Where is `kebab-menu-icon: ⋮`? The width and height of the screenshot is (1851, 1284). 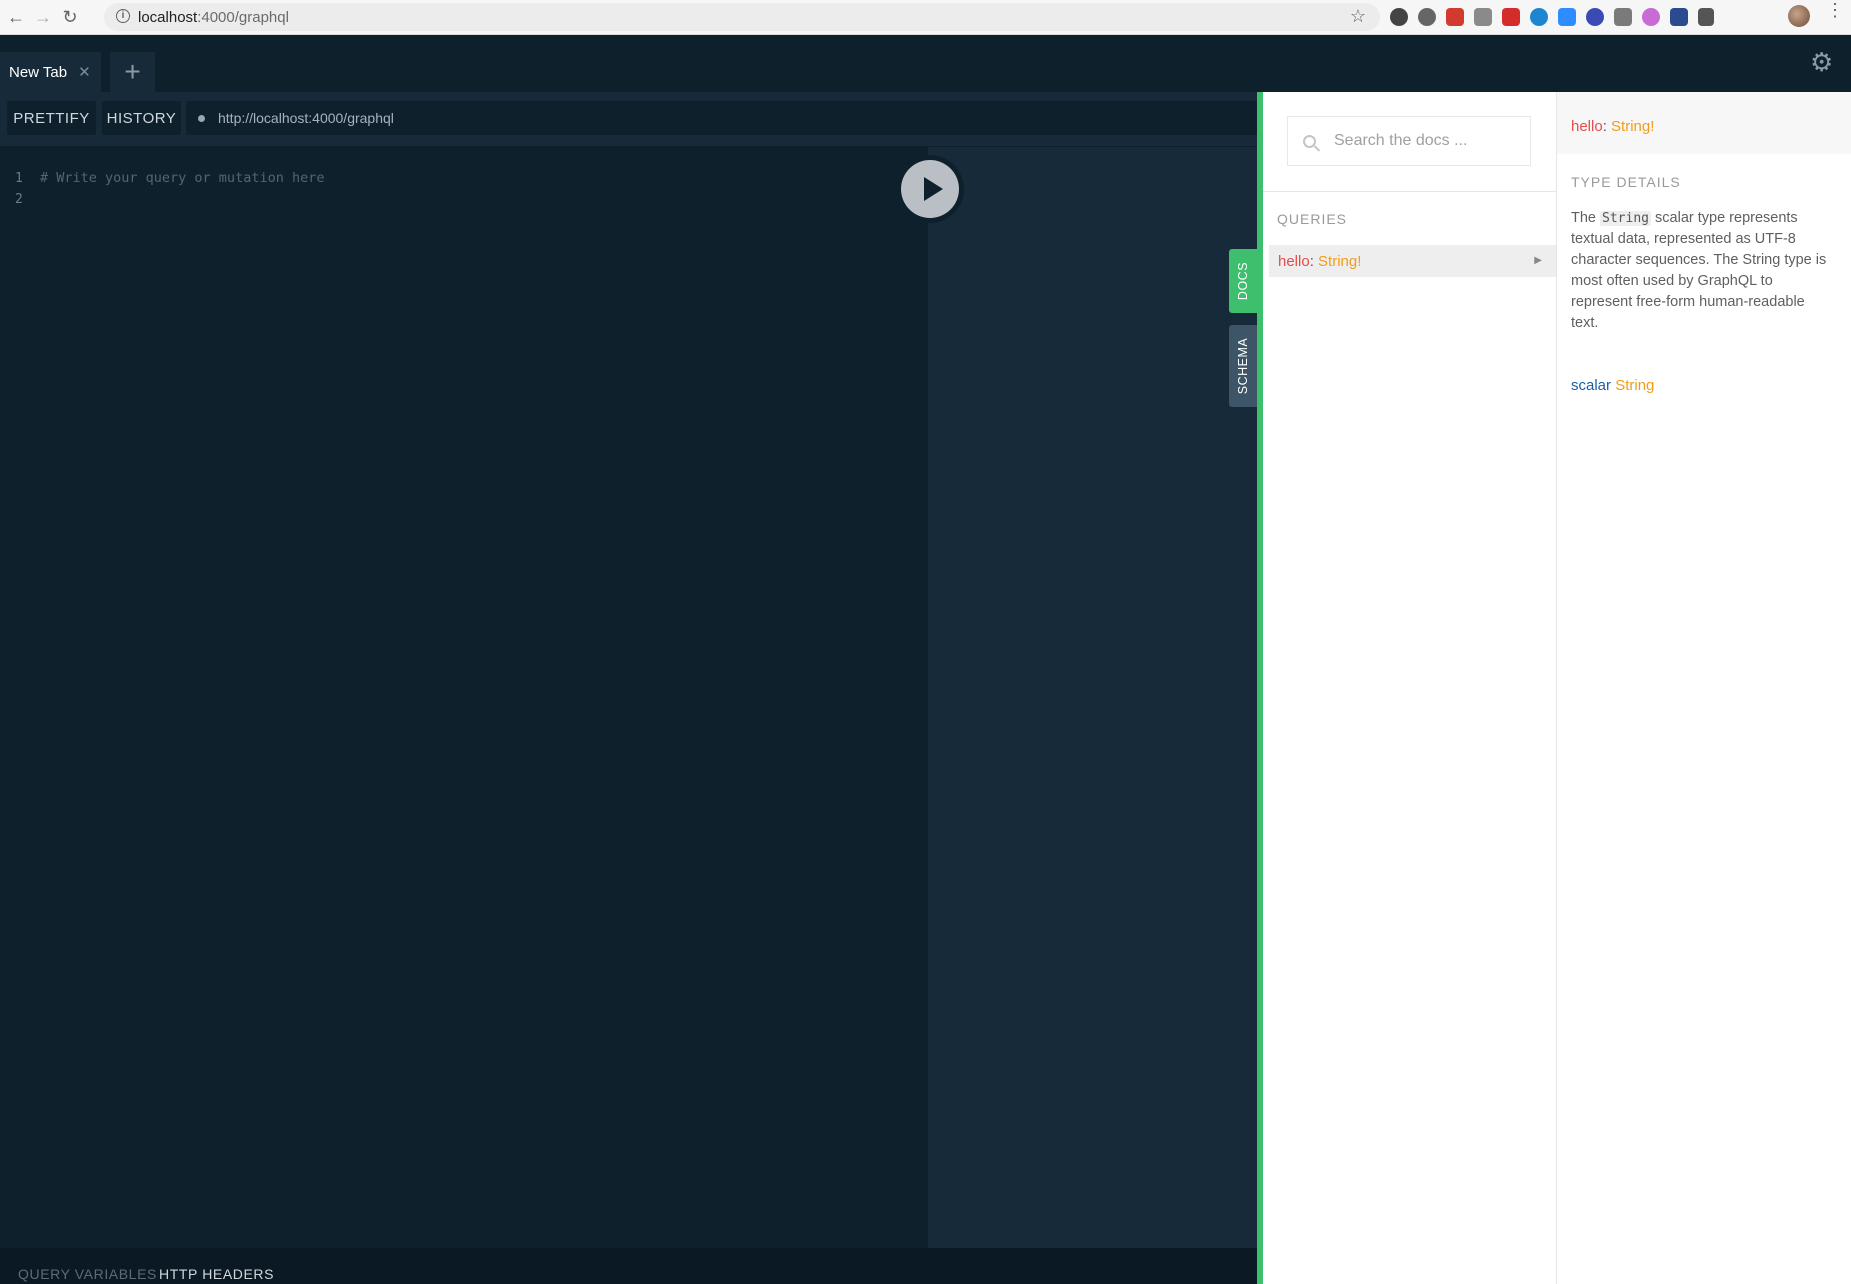
kebab-menu-icon: ⋮ is located at coordinates (1835, 10).